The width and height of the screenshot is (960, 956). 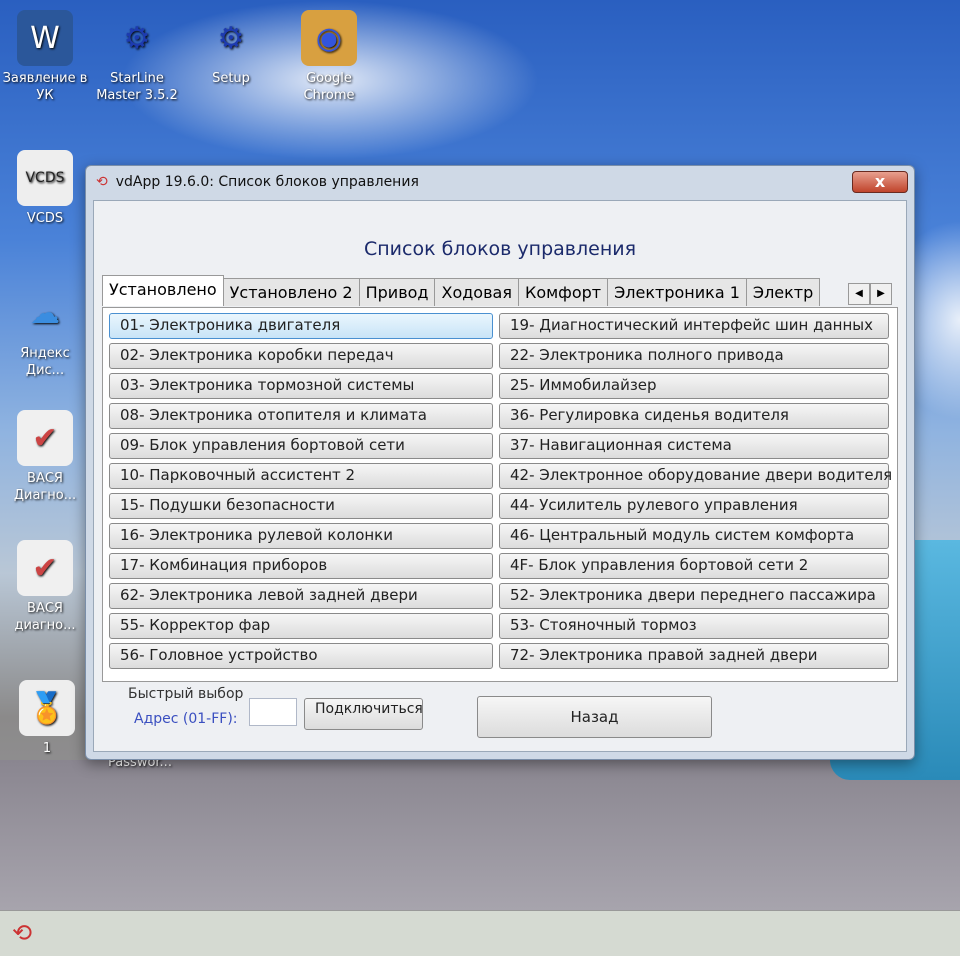 What do you see at coordinates (329, 87) in the screenshot?
I see `desktop-icon-label: Google Chrome` at bounding box center [329, 87].